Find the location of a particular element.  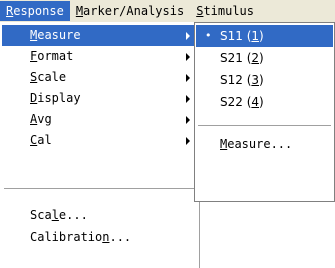

menu-marker-analysis: Marker/Analysis is located at coordinates (130, 11).